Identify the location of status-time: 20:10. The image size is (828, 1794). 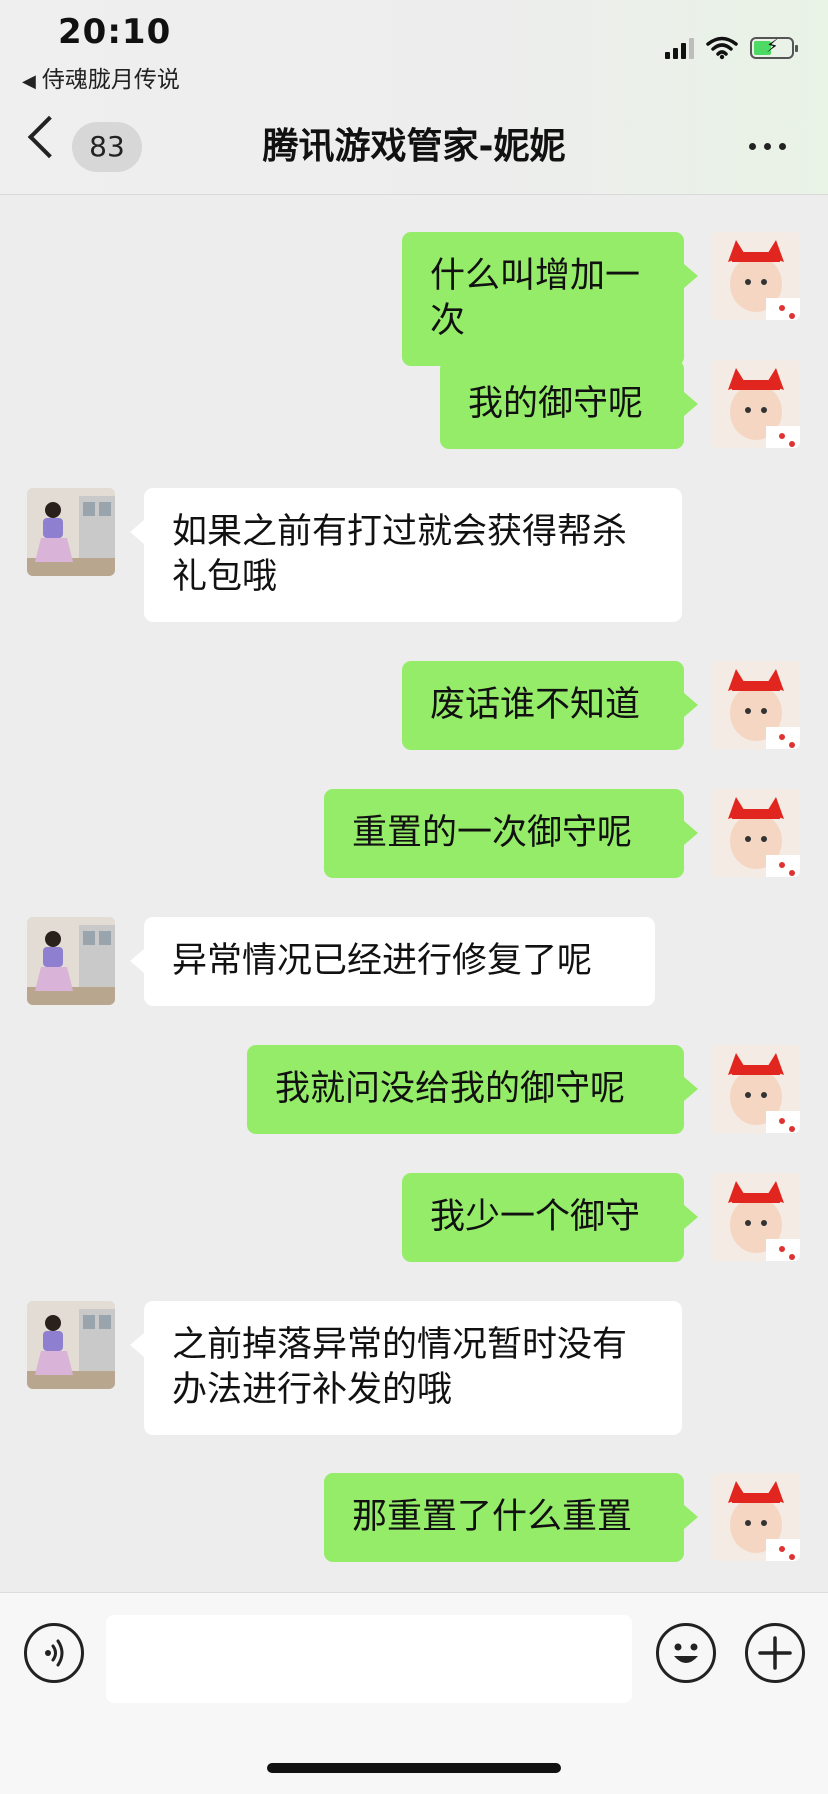
(115, 32).